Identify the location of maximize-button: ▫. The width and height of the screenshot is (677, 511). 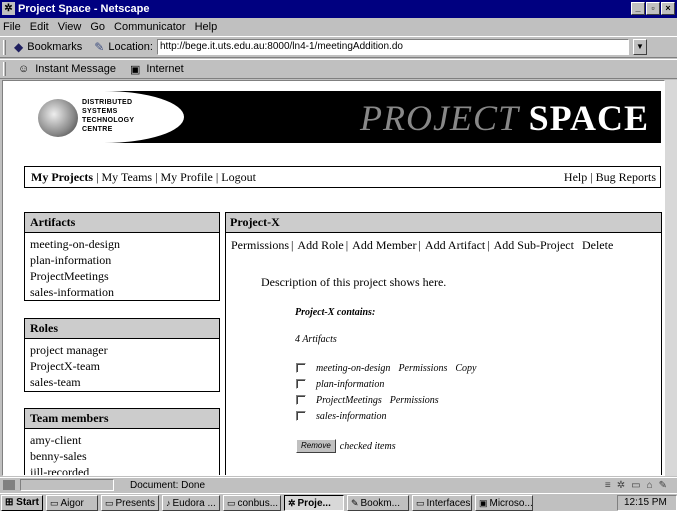
(653, 8).